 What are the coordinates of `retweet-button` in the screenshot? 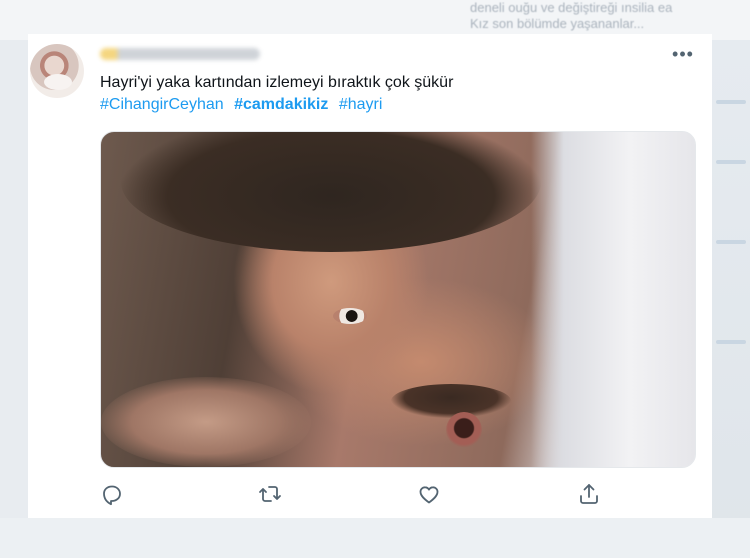 It's located at (270, 494).